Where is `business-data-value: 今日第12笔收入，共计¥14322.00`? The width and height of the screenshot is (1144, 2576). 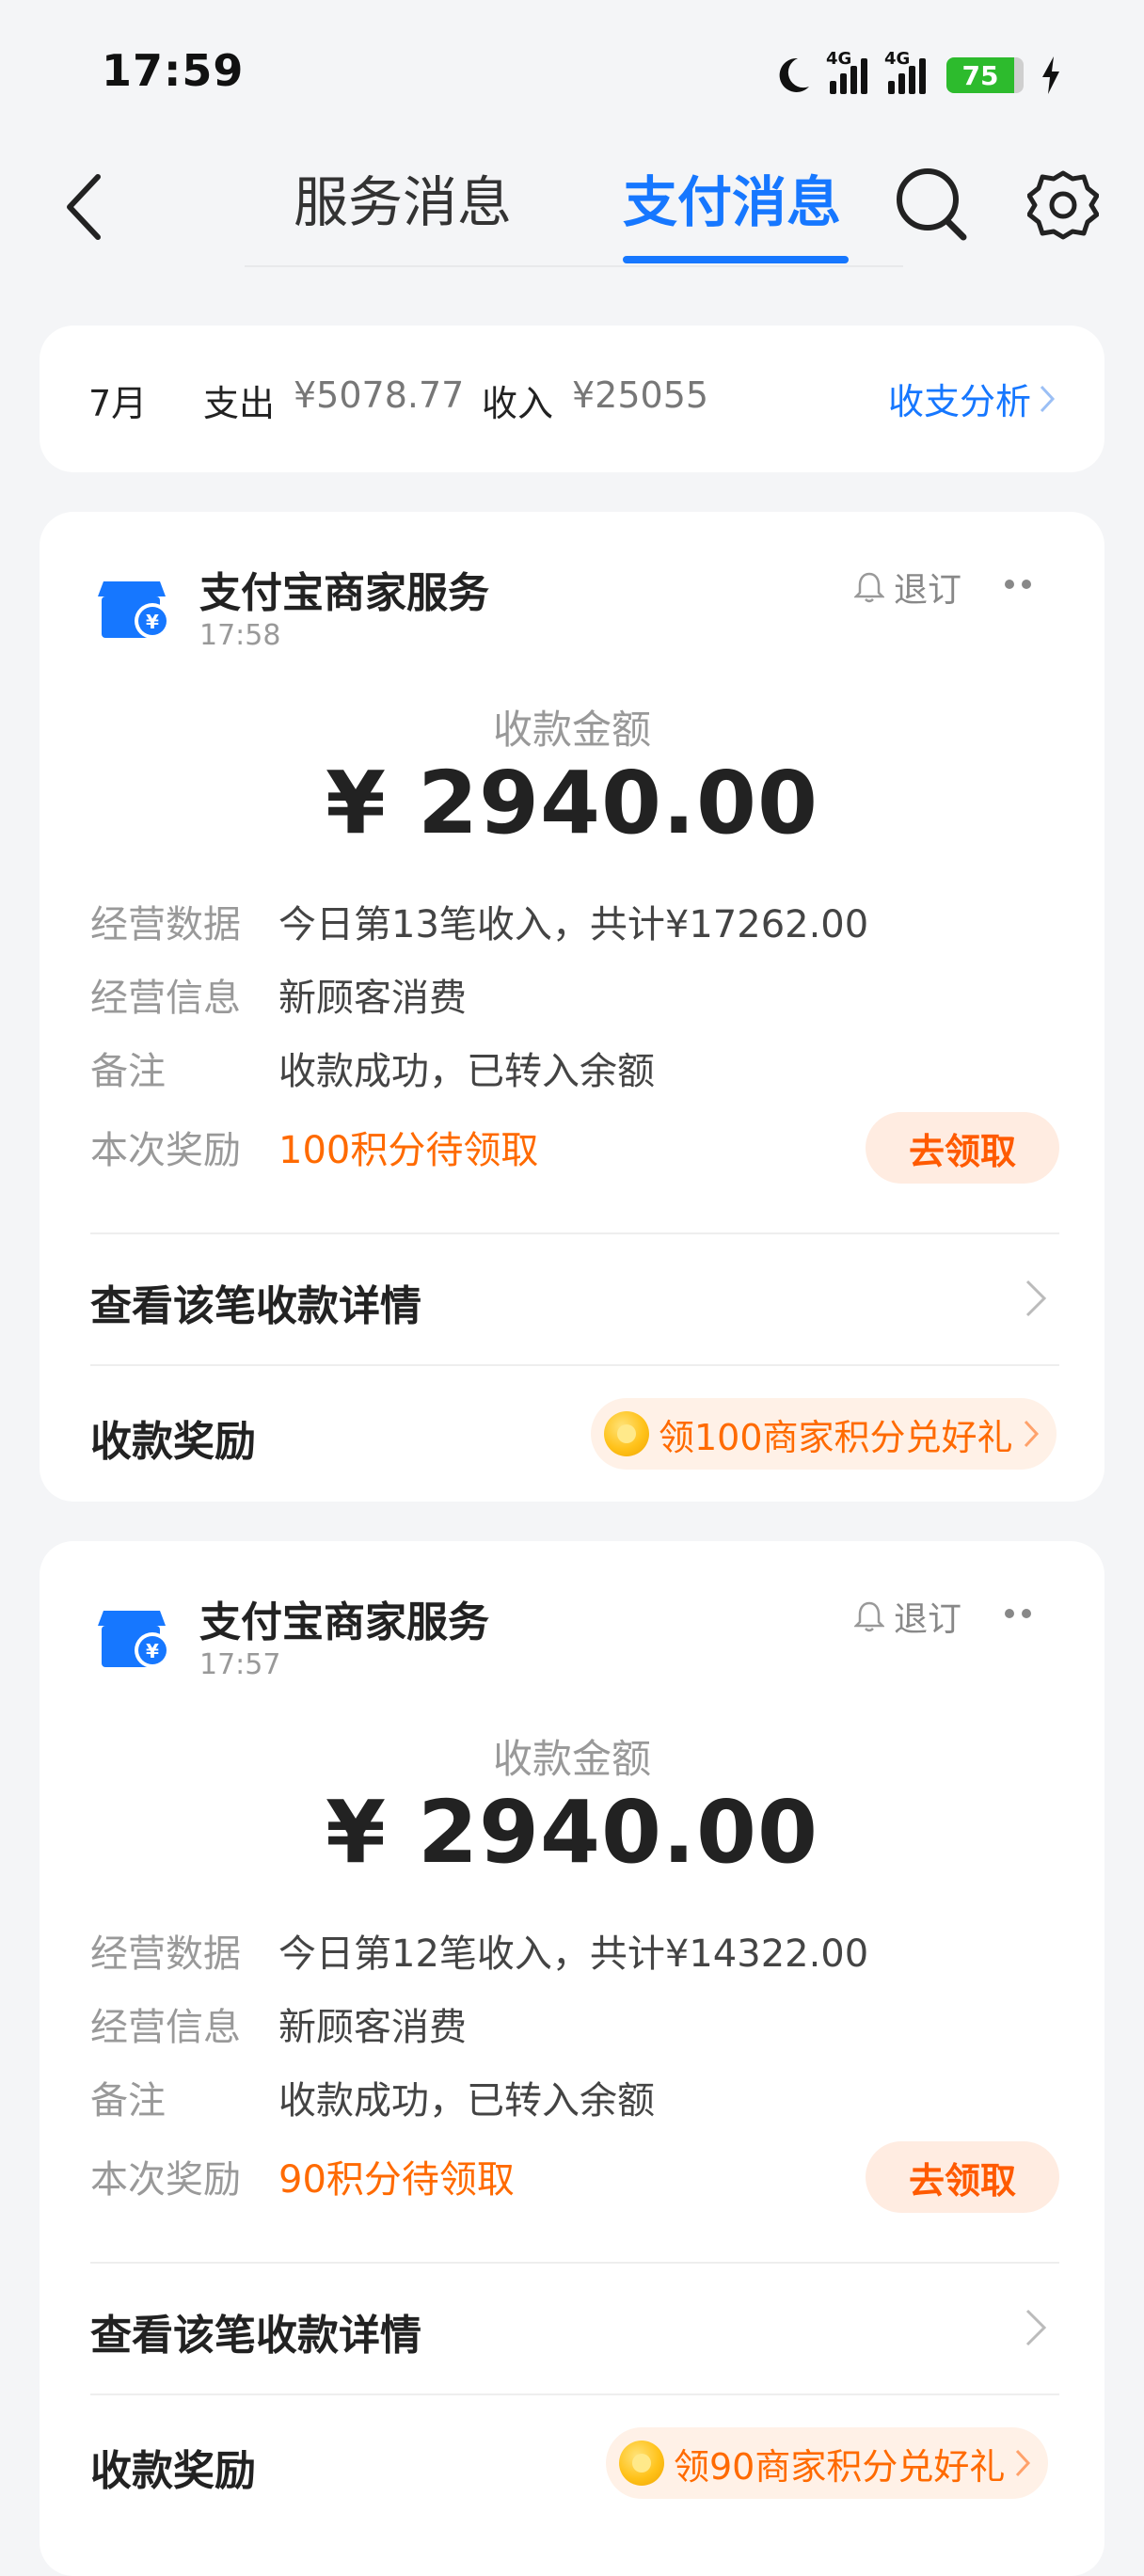
business-data-value: 今日第12笔收入，共计¥14322.00 is located at coordinates (573, 1954).